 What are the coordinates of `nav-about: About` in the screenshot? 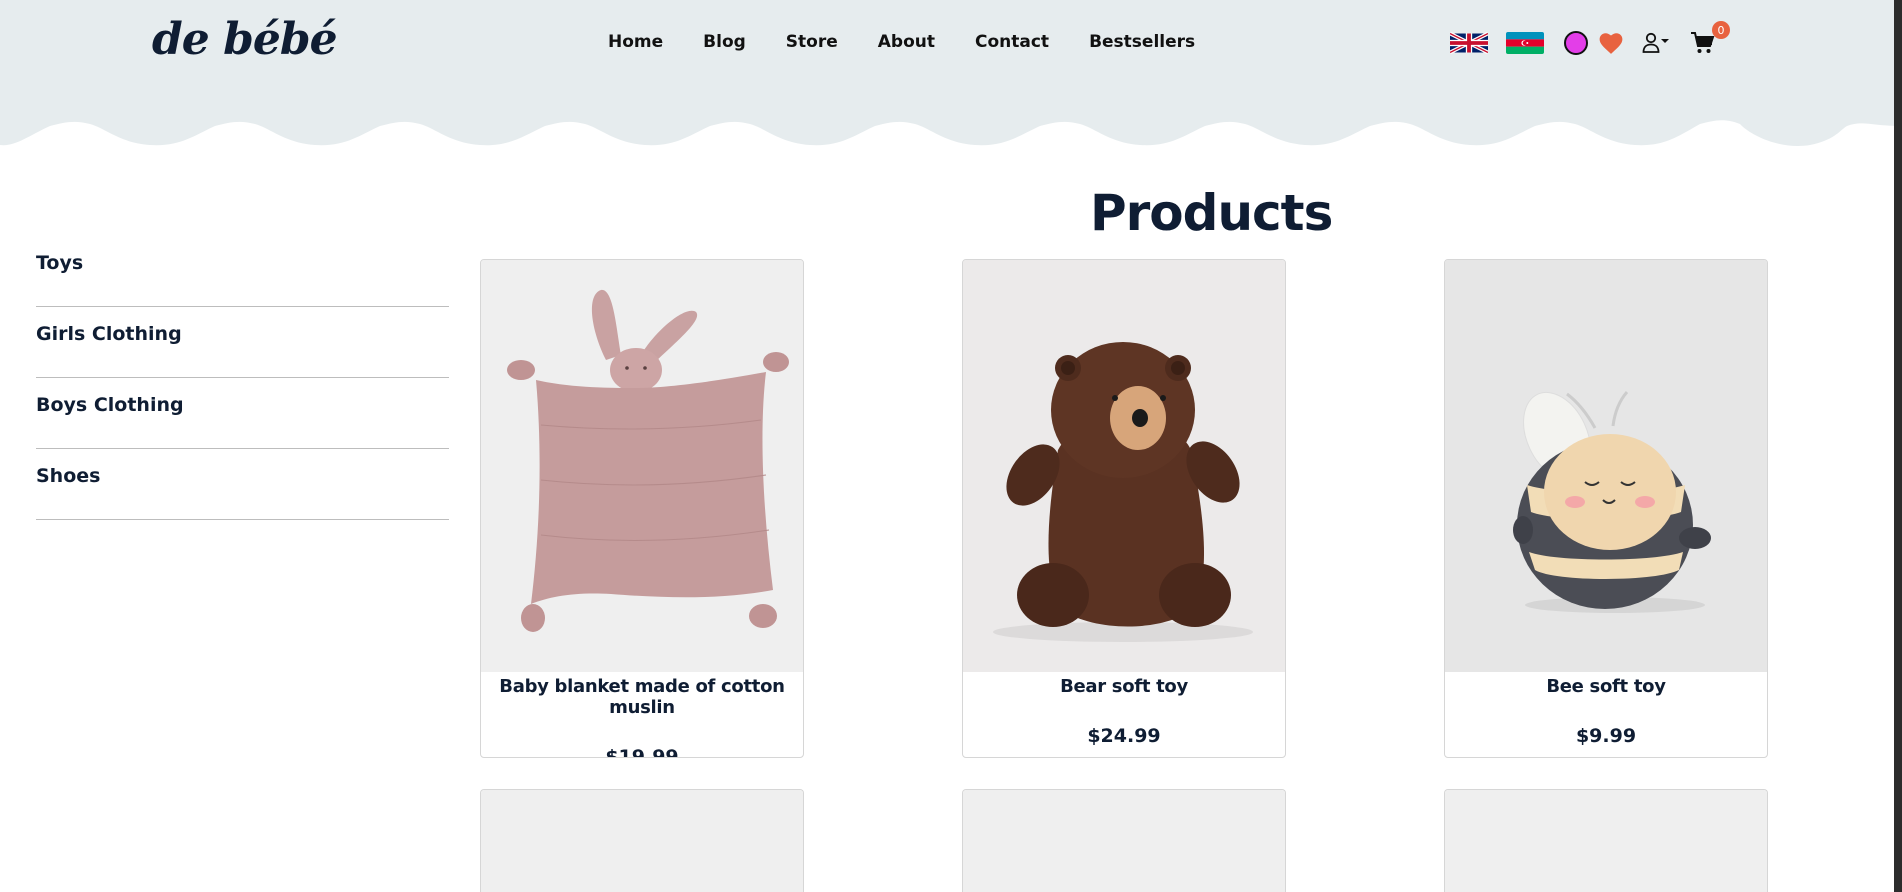 It's located at (906, 42).